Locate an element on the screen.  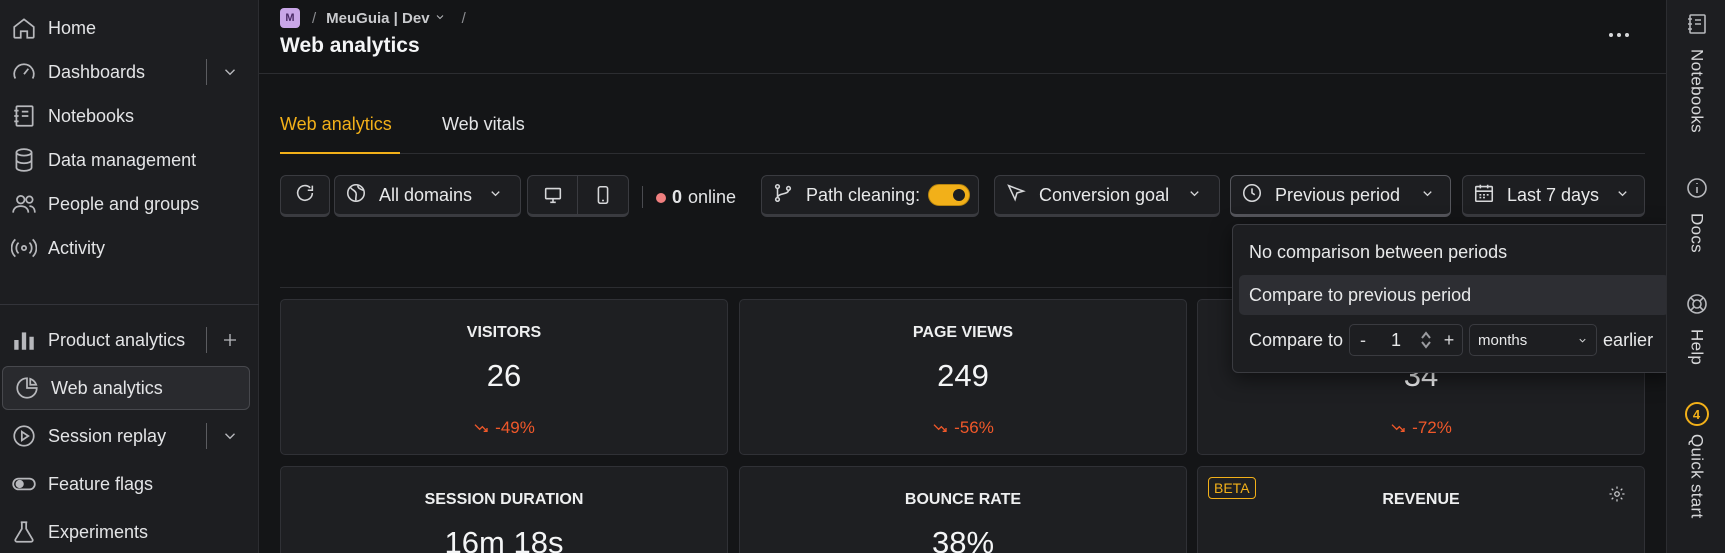
mobile-filter-button is located at coordinates (603, 195).